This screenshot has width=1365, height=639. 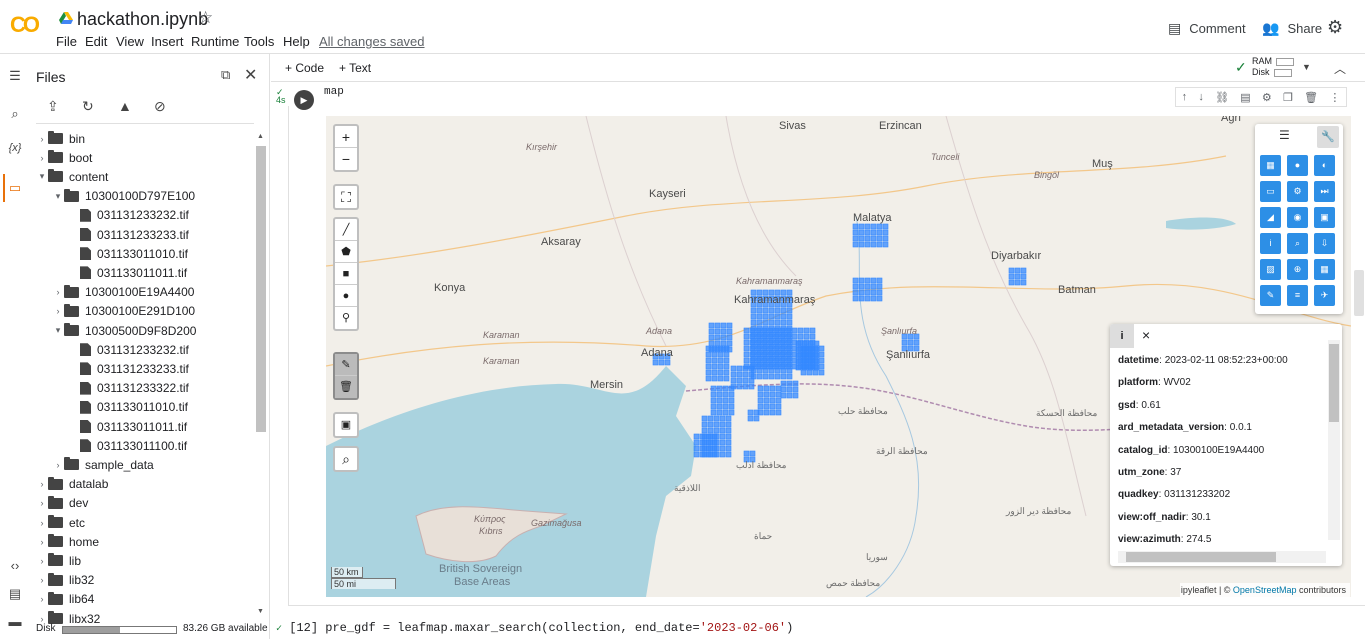 I want to click on collapse-header-icon: ︿, so click(x=1340, y=68).